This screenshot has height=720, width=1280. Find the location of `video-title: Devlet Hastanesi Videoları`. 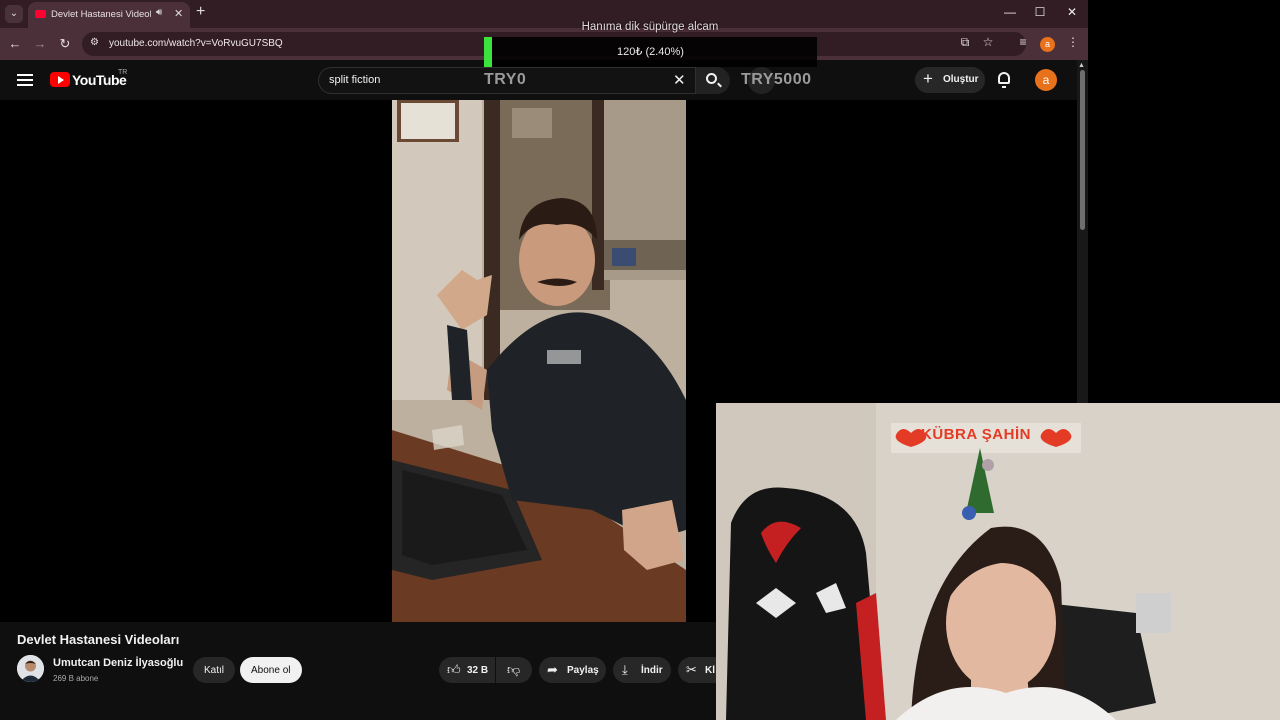

video-title: Devlet Hastanesi Videoları is located at coordinates (98, 639).